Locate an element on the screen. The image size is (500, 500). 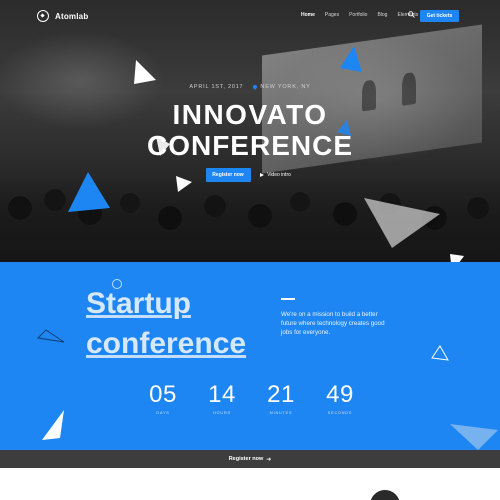
countdown-seconds-value: 49 is located at coordinates (340, 394).